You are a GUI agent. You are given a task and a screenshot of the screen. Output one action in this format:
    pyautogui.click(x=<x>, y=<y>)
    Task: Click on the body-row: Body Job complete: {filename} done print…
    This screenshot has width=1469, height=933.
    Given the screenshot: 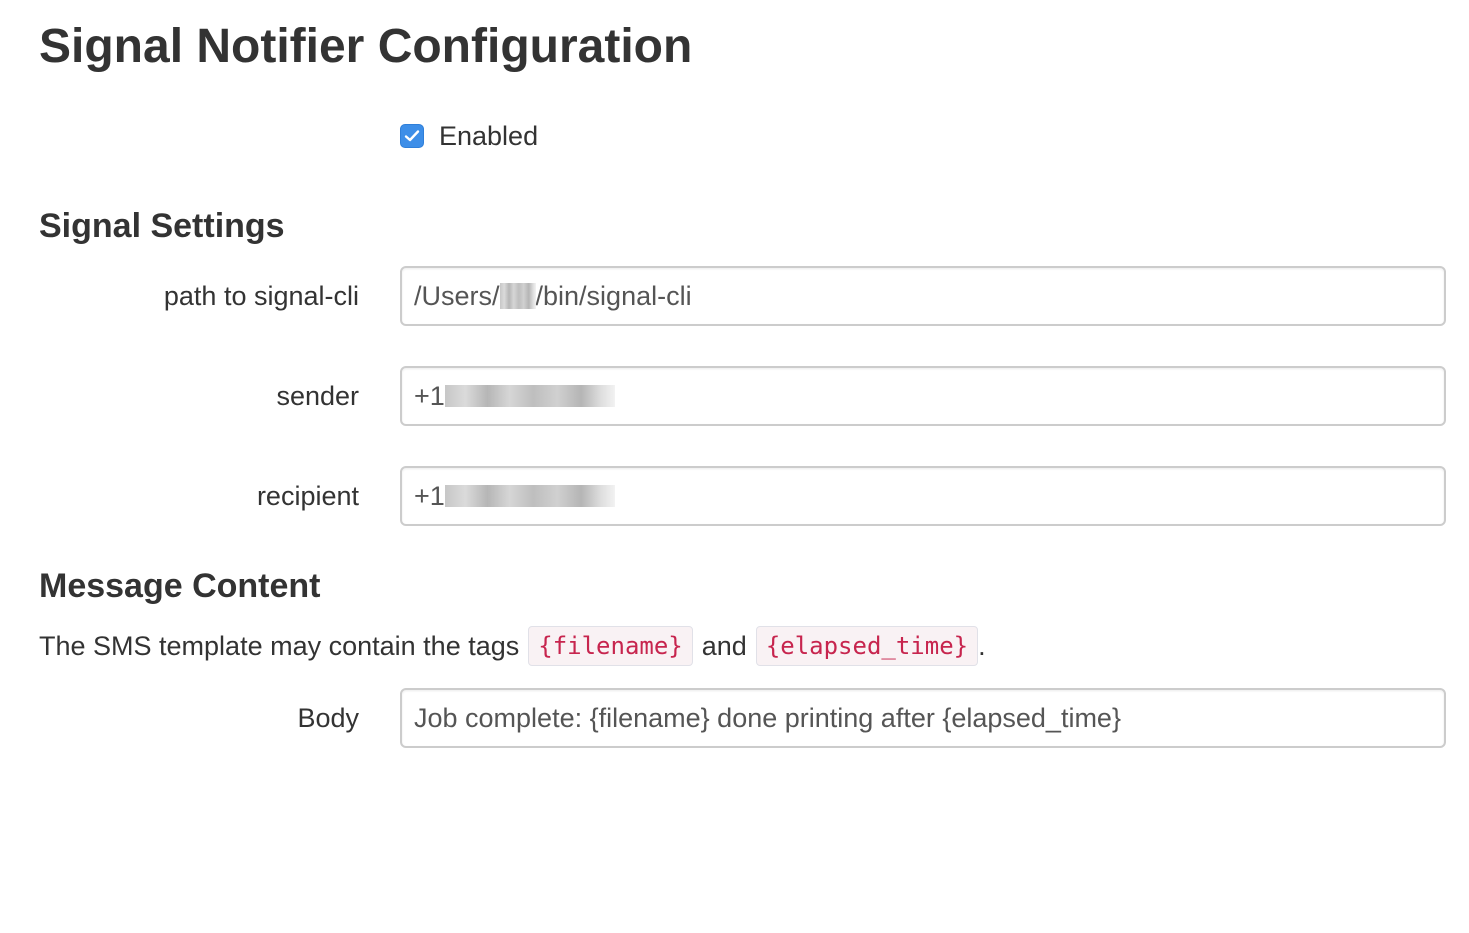 What is the action you would take?
    pyautogui.click(x=734, y=718)
    